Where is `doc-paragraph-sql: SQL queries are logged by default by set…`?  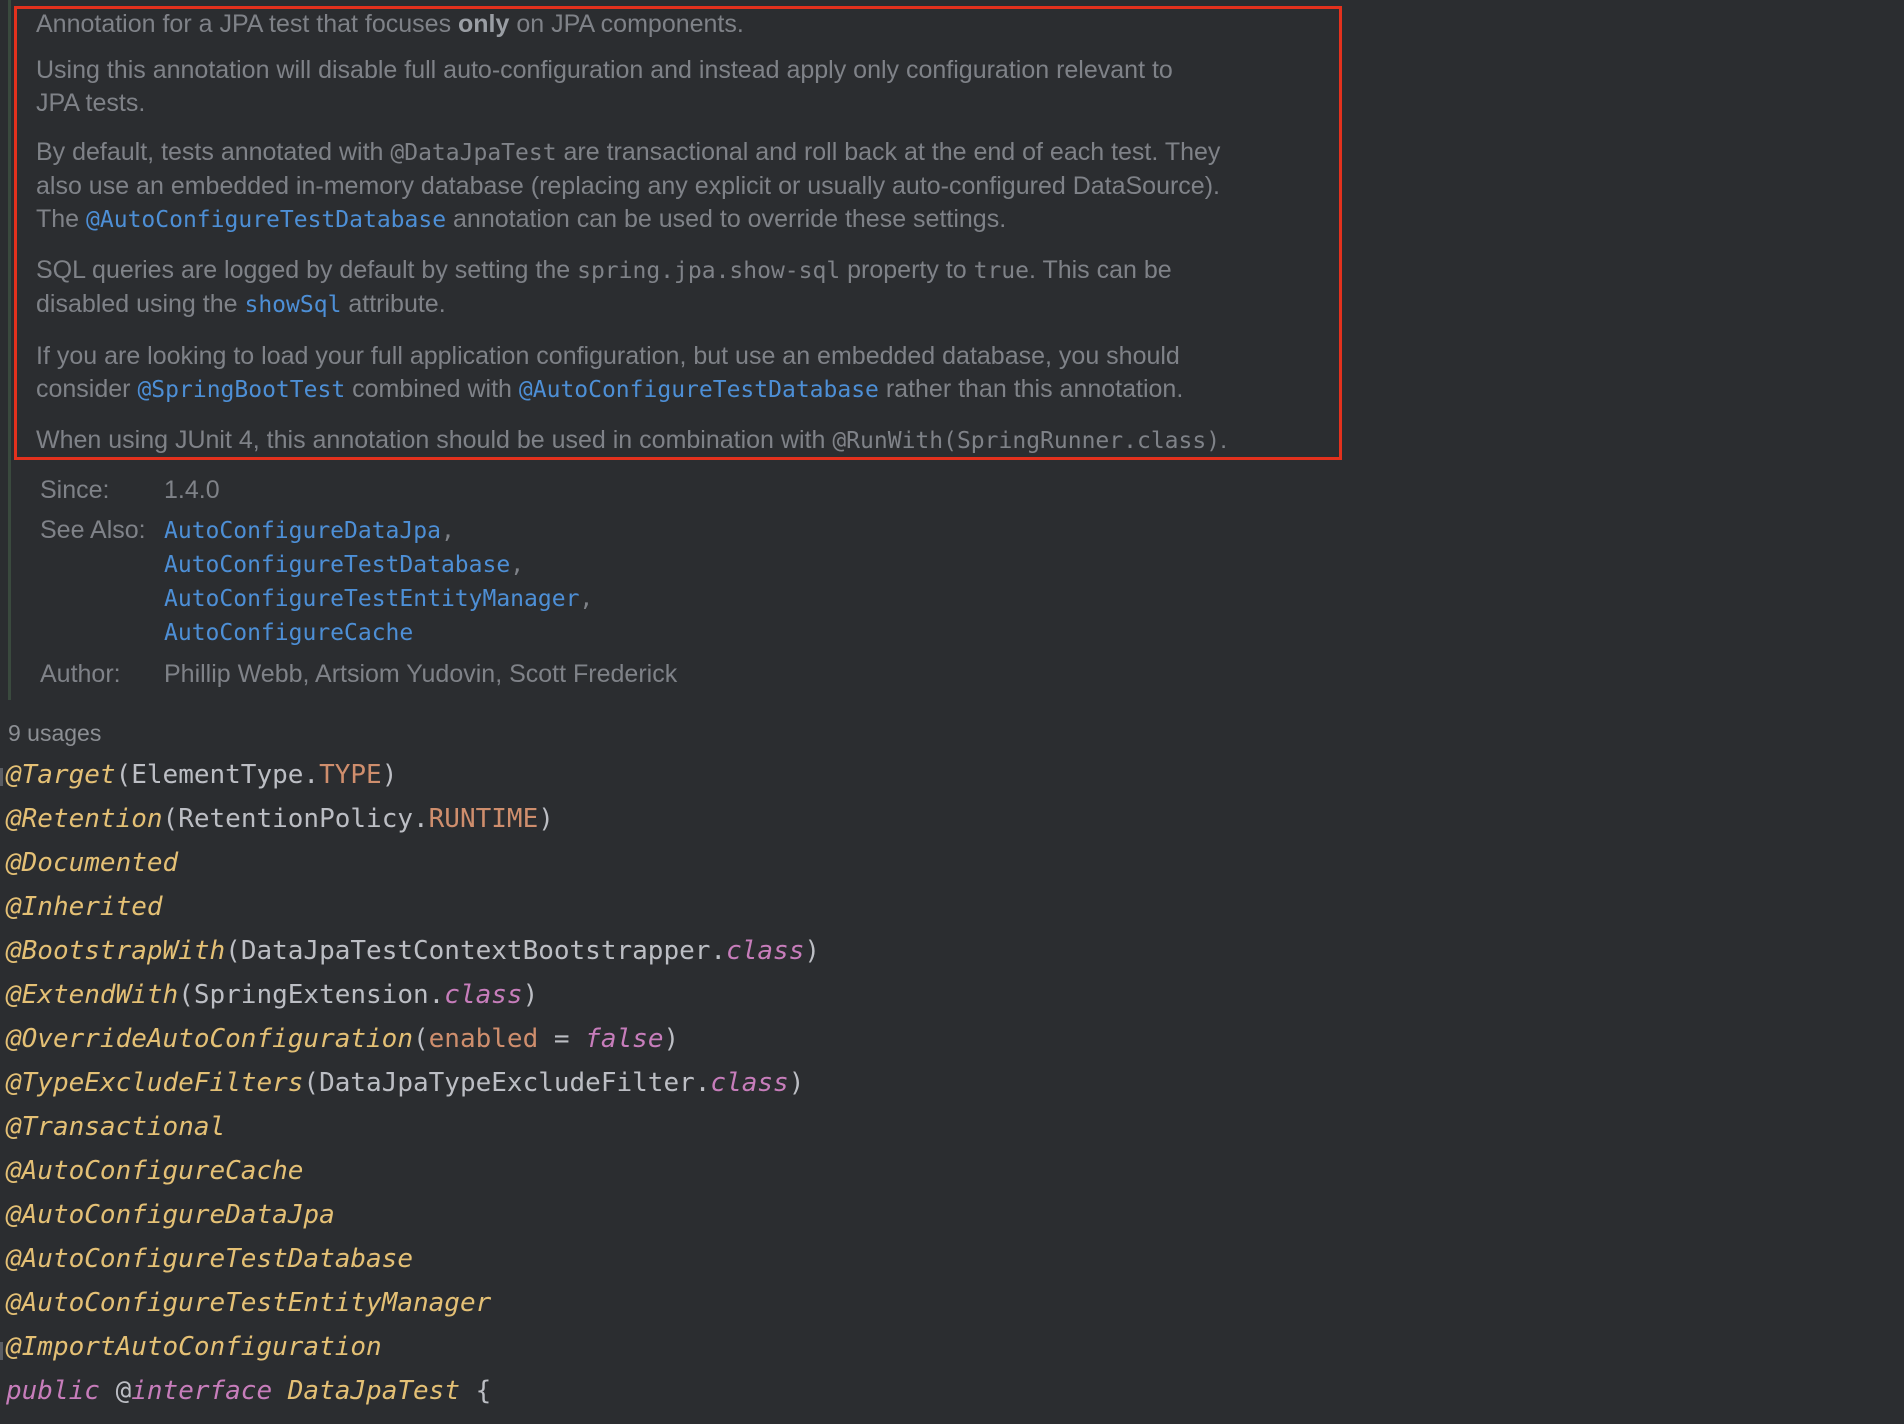
doc-paragraph-sql: SQL queries are logged by default by set… is located at coordinates (691, 288).